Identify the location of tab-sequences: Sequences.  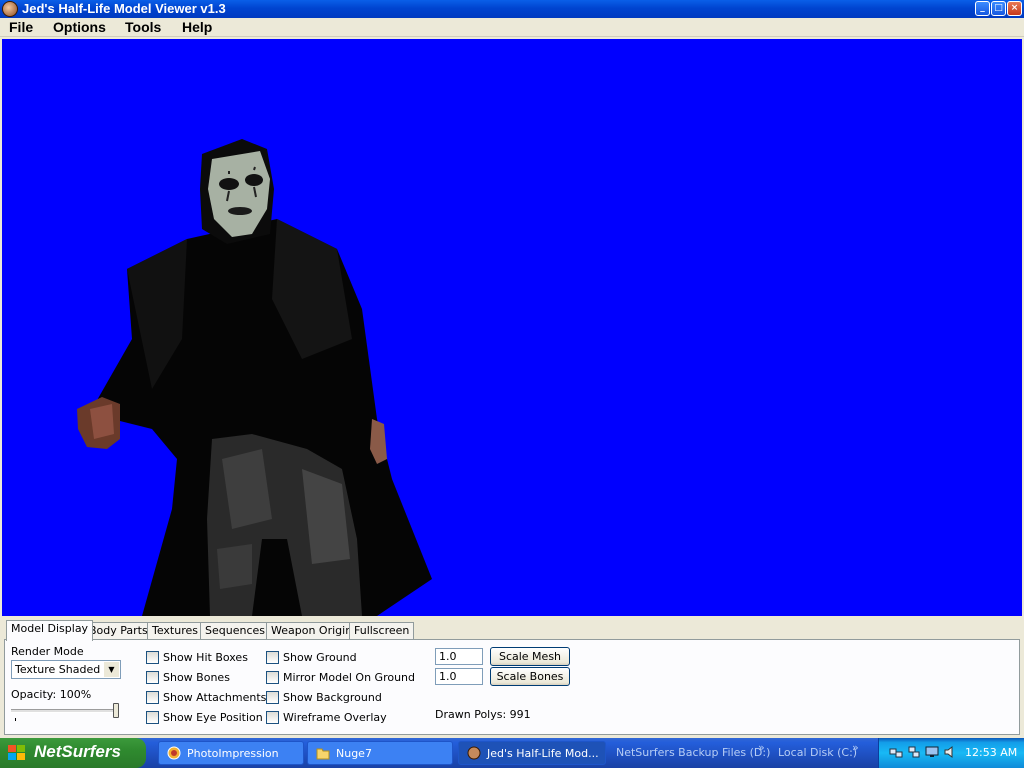
(235, 631).